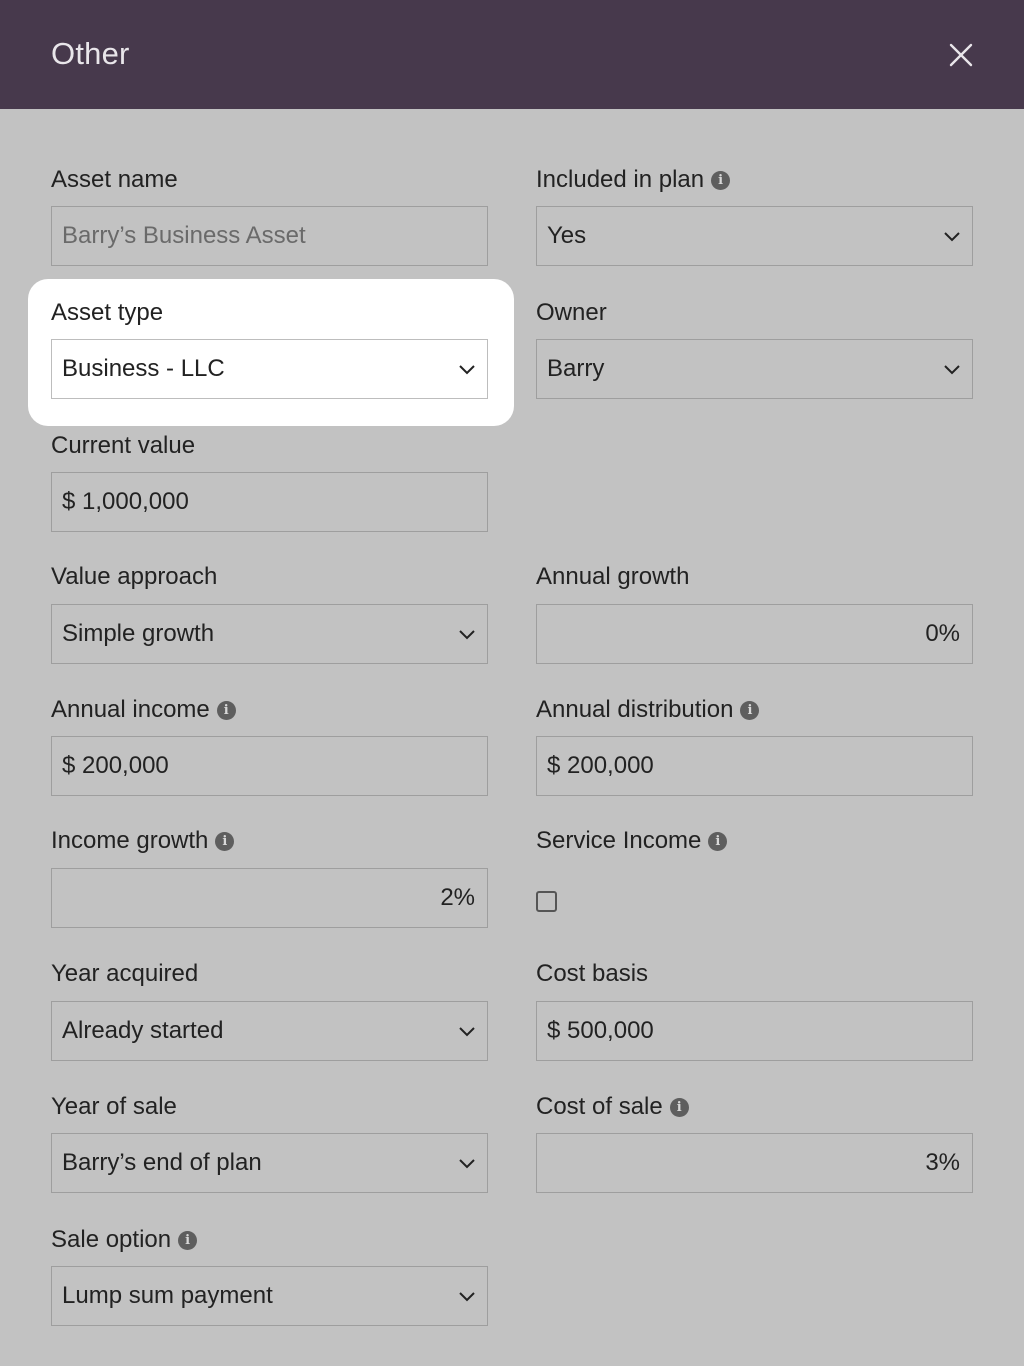 Image resolution: width=1024 pixels, height=1366 pixels. What do you see at coordinates (633, 180) in the screenshot?
I see `included-in-plan-label: Included in plan i` at bounding box center [633, 180].